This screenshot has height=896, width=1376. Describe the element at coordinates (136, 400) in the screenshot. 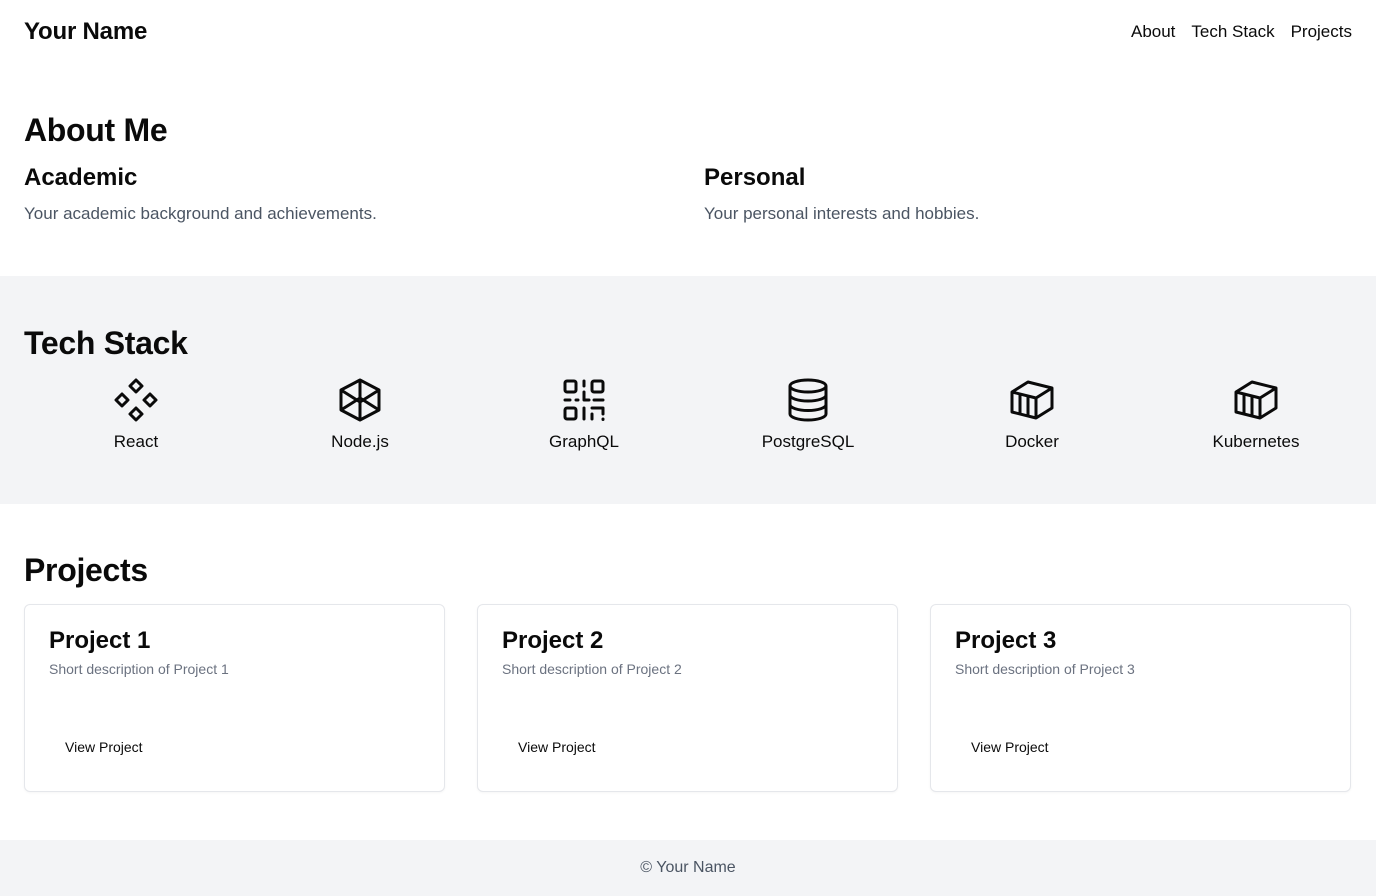

I see `diamonds-icon` at that location.